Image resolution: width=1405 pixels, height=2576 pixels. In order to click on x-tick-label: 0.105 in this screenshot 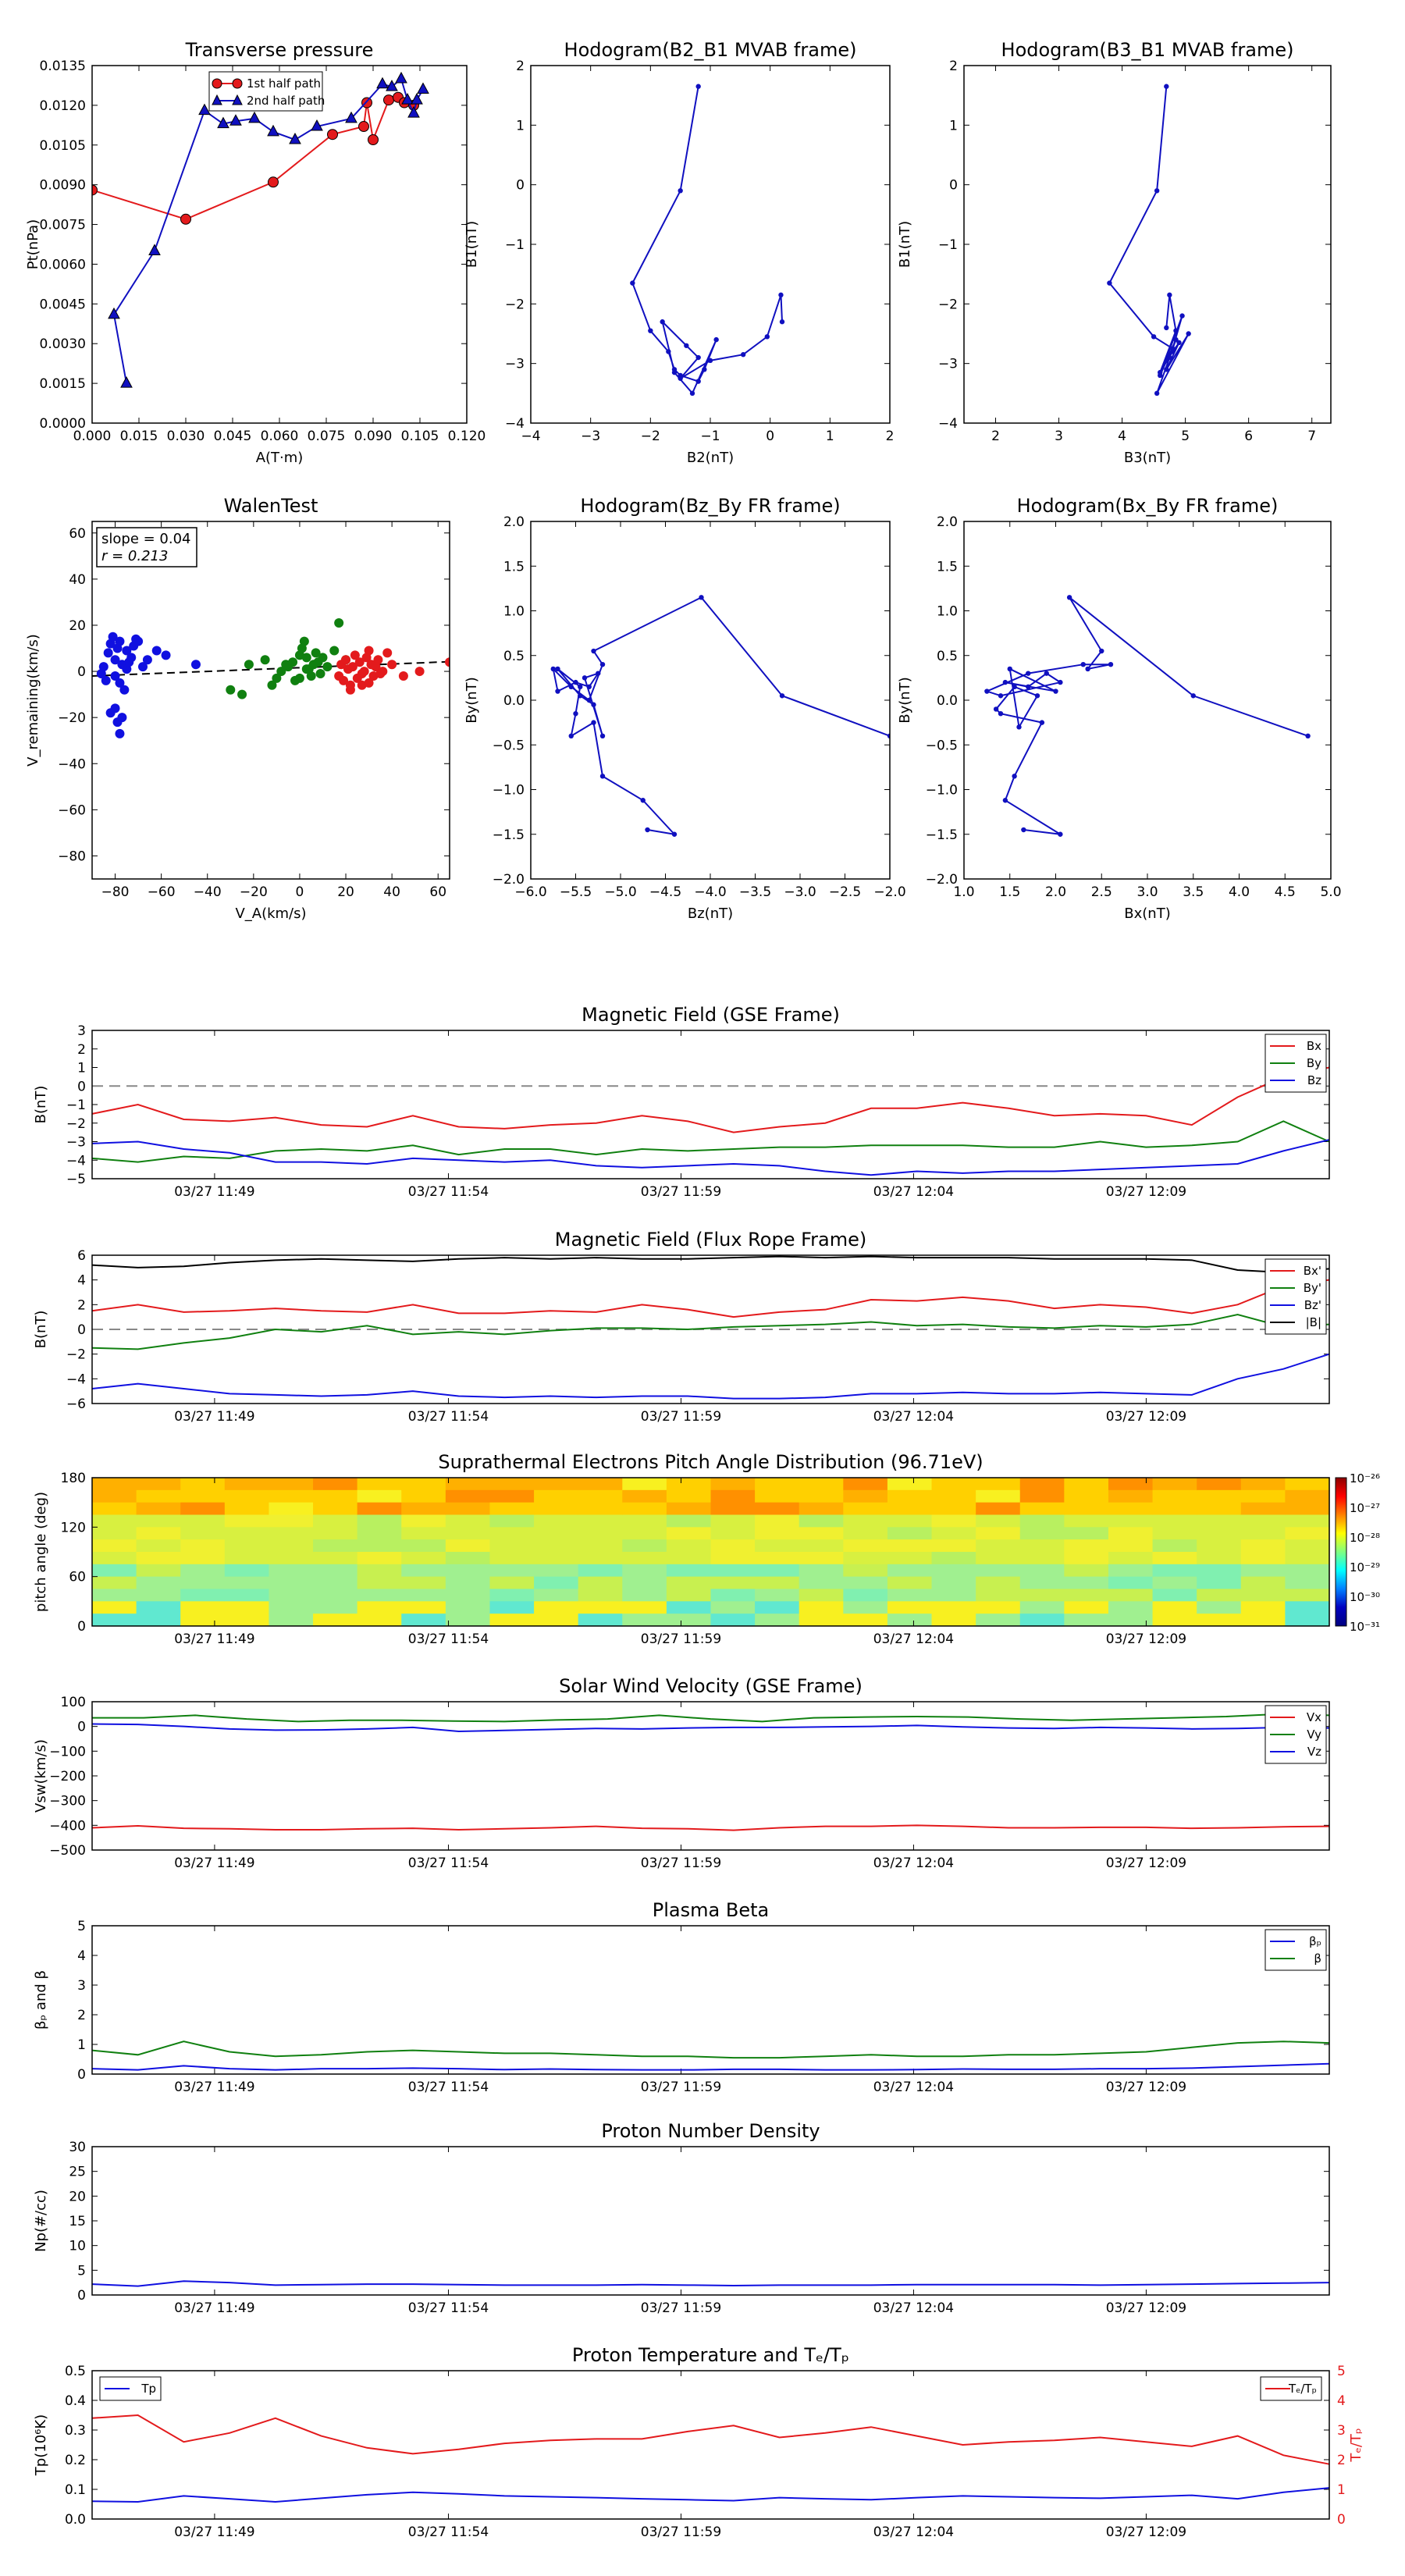, I will do `click(420, 436)`.